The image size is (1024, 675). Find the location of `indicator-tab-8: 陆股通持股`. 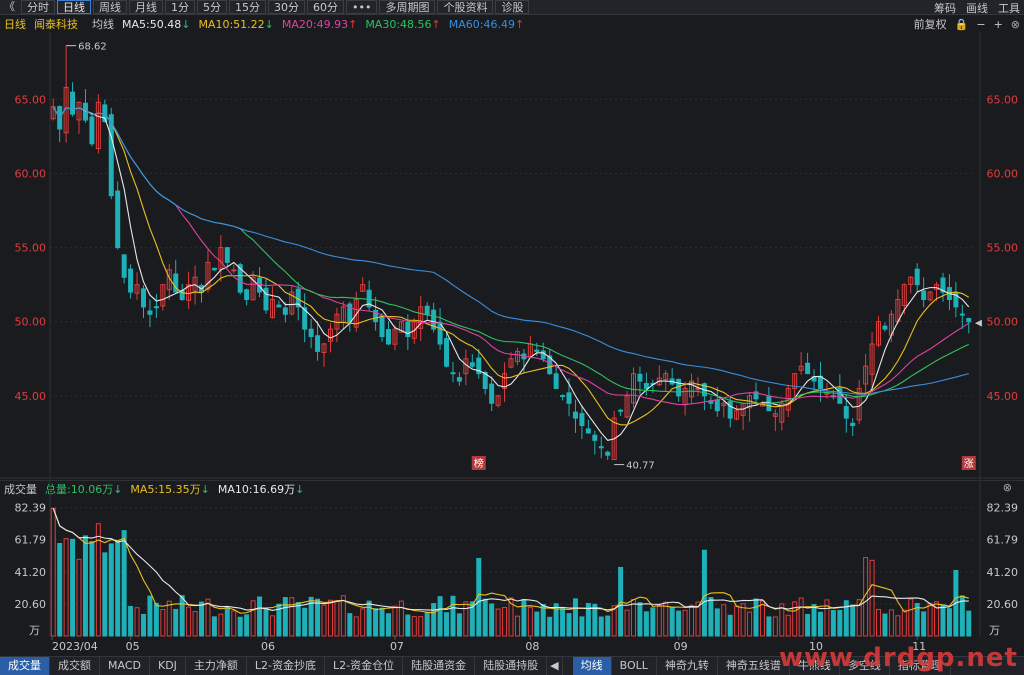

indicator-tab-8: 陆股通持股 is located at coordinates (511, 666).